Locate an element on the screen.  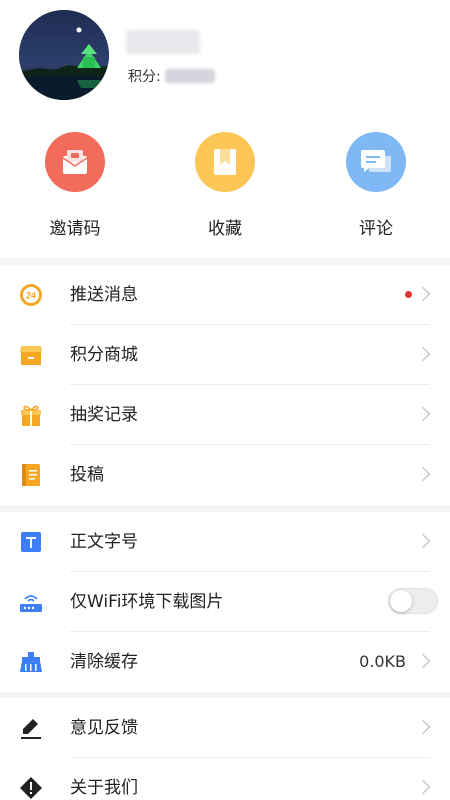
text-size-icon is located at coordinates (31, 542).